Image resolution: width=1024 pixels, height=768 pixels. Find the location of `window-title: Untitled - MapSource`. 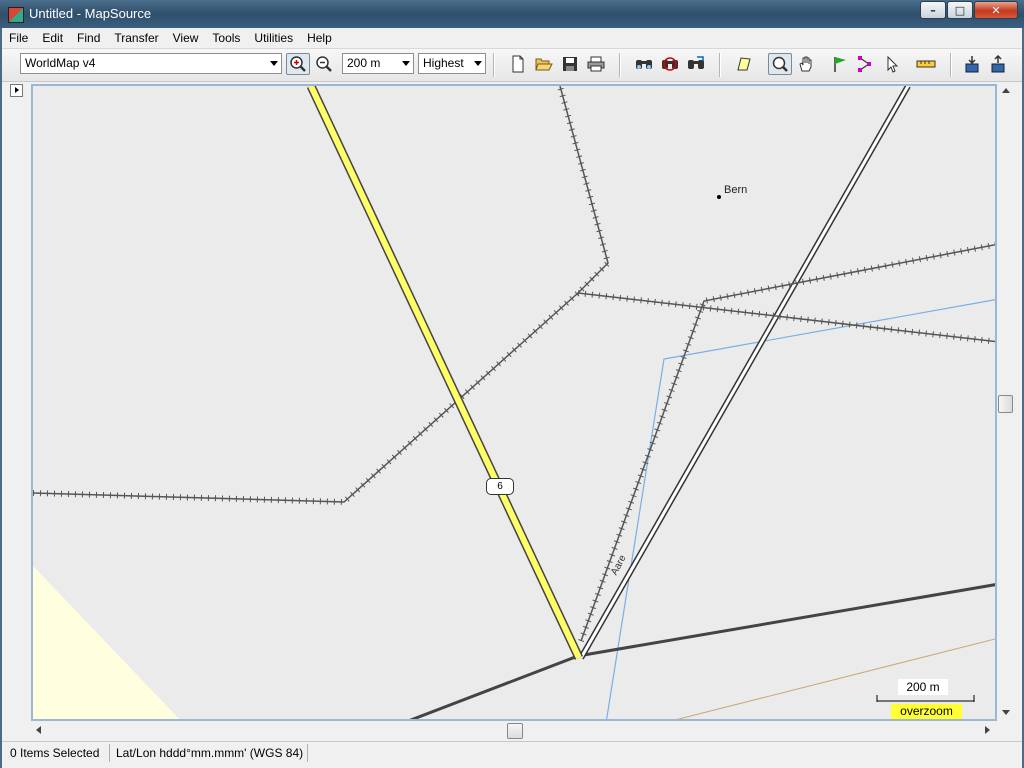

window-title: Untitled - MapSource is located at coordinates (90, 13).